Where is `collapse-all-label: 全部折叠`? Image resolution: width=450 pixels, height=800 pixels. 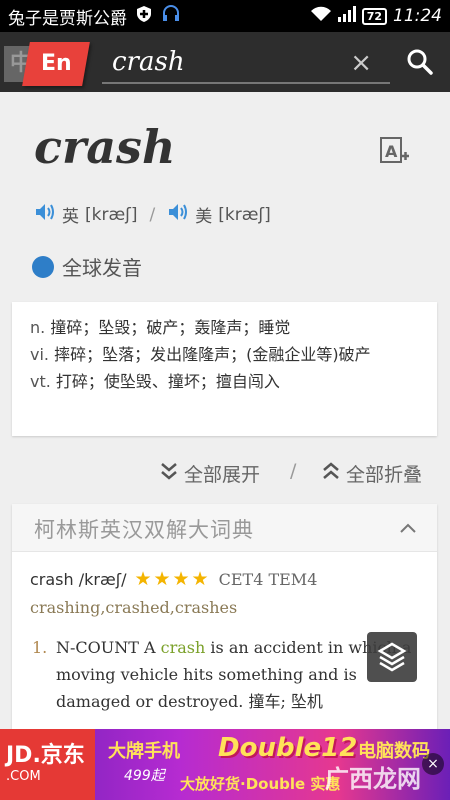
collapse-all-label: 全部折叠 is located at coordinates (384, 475).